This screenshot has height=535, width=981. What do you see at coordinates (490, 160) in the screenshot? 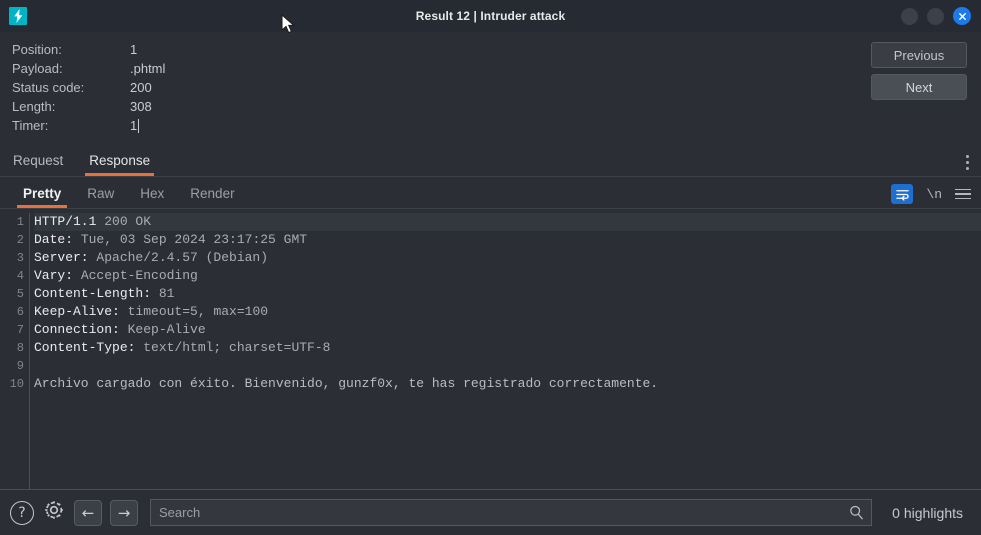
I see `request-response-tabs: Request Response` at bounding box center [490, 160].